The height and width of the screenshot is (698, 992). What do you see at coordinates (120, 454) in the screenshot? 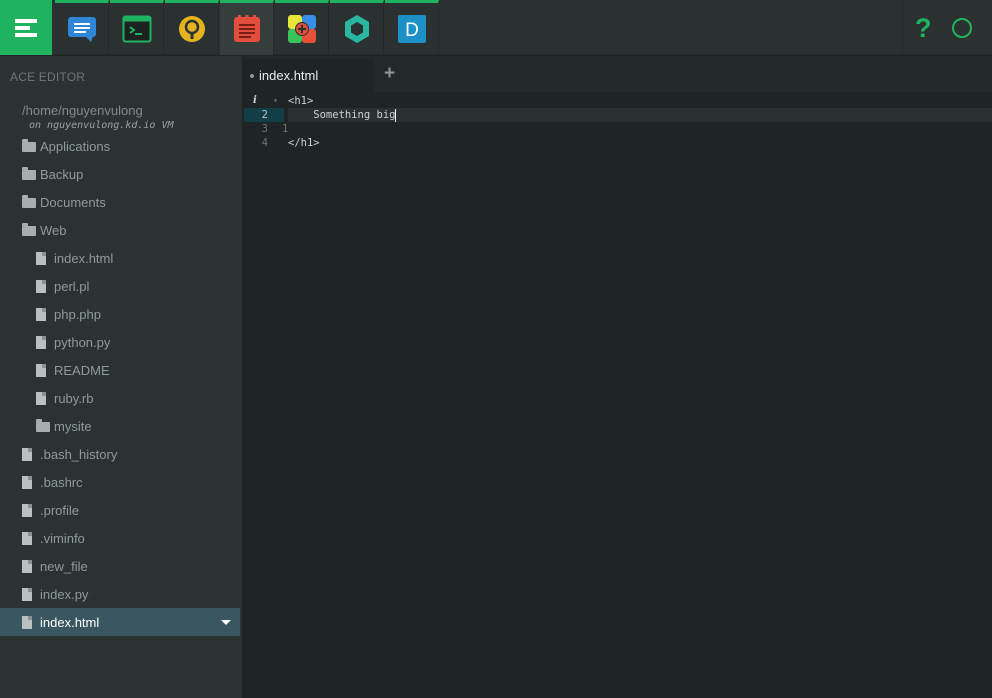
I see `tree-file-bash-history: .bash_history` at bounding box center [120, 454].